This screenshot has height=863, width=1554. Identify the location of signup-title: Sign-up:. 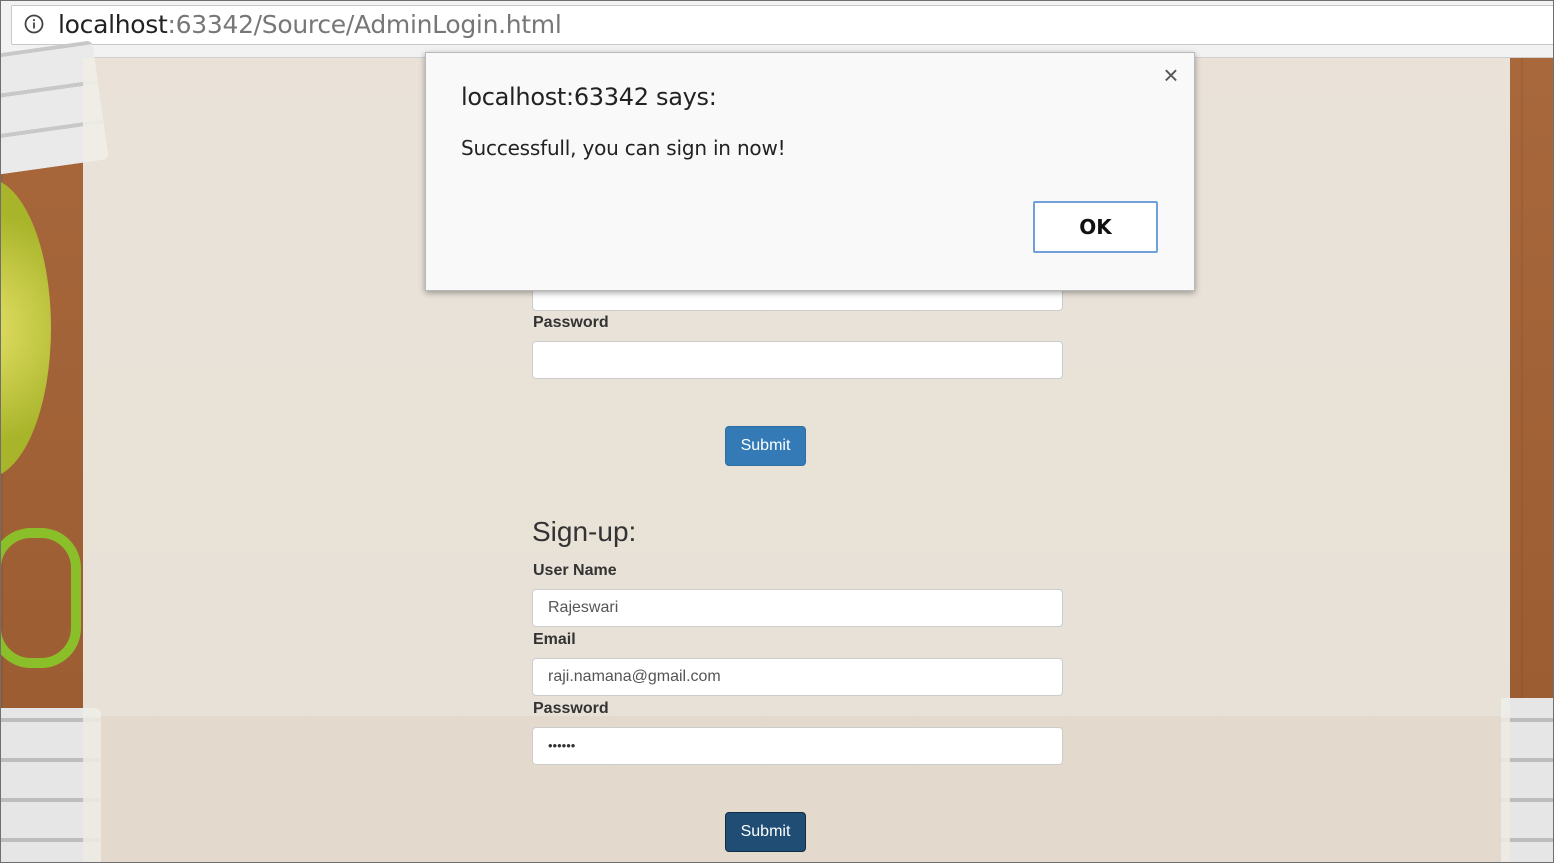
(584, 531).